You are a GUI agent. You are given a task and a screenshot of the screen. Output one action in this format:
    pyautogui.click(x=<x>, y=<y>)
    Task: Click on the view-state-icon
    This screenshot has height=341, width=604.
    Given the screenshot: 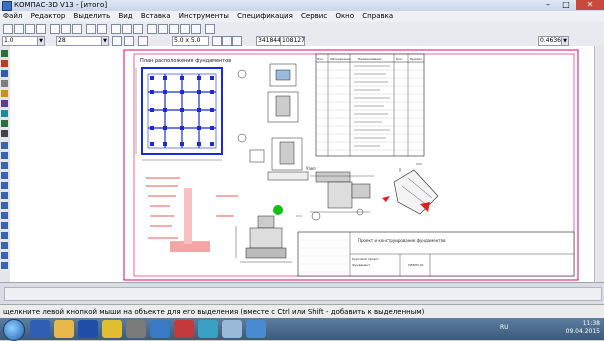 What is the action you would take?
    pyautogui.click(x=129, y=41)
    